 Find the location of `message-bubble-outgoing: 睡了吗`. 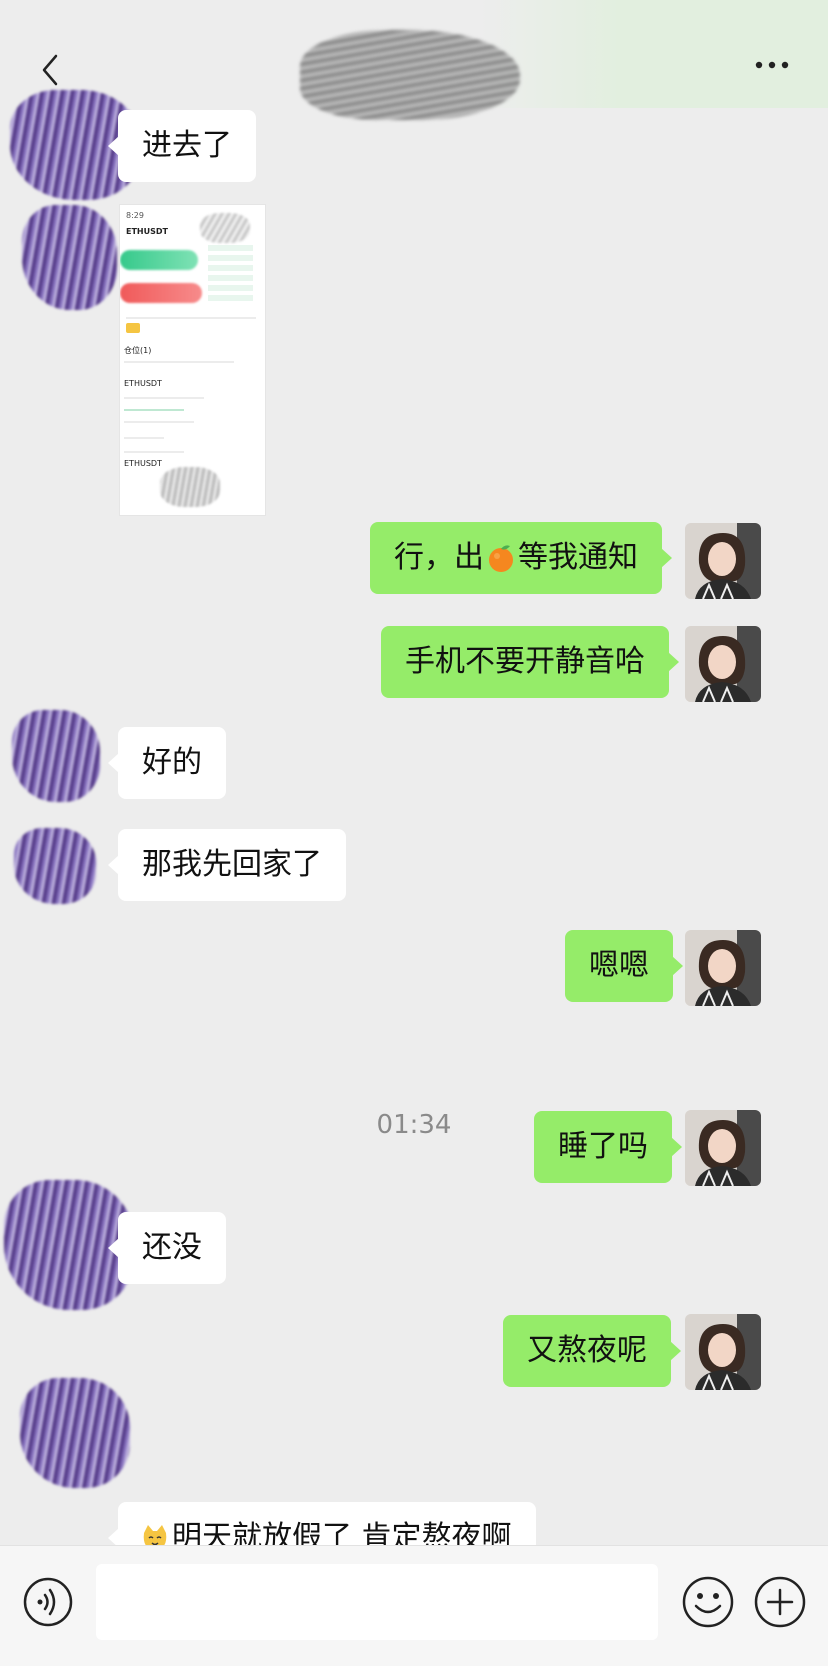

message-bubble-outgoing: 睡了吗 is located at coordinates (608, 1147).